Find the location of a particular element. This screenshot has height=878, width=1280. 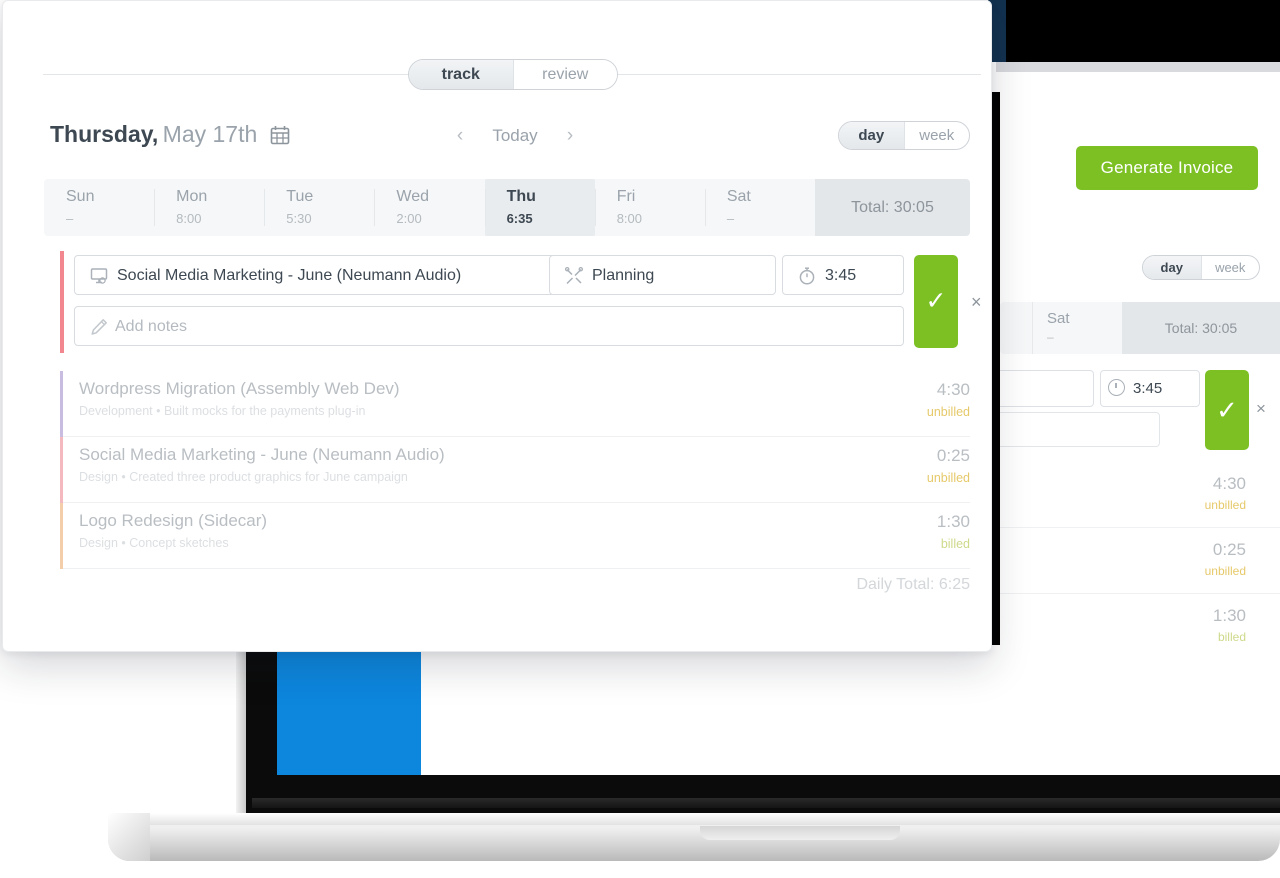

week-day-hours: 2:00 is located at coordinates (409, 218).